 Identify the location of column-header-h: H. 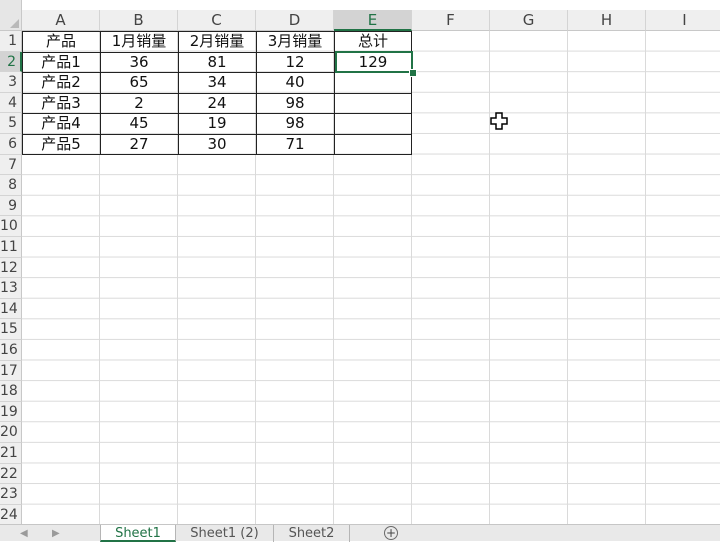
(607, 20).